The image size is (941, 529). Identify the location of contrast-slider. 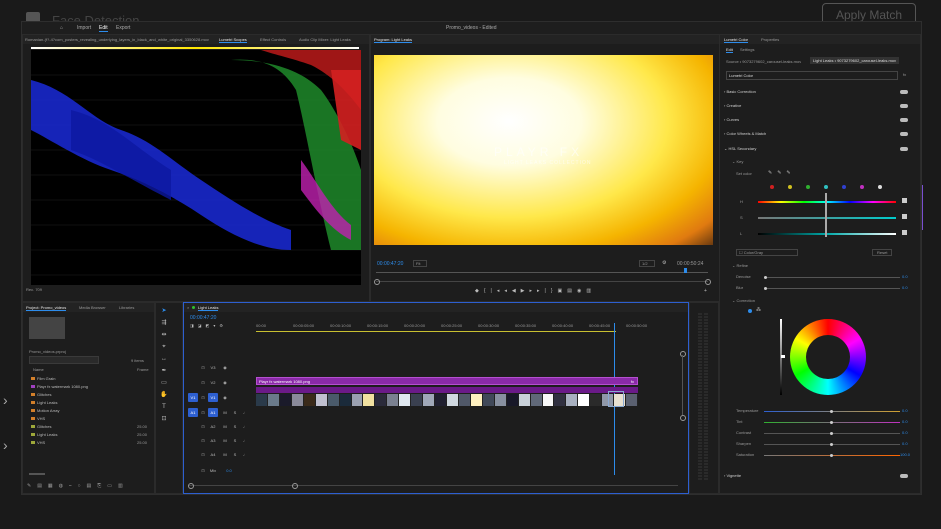
(832, 433).